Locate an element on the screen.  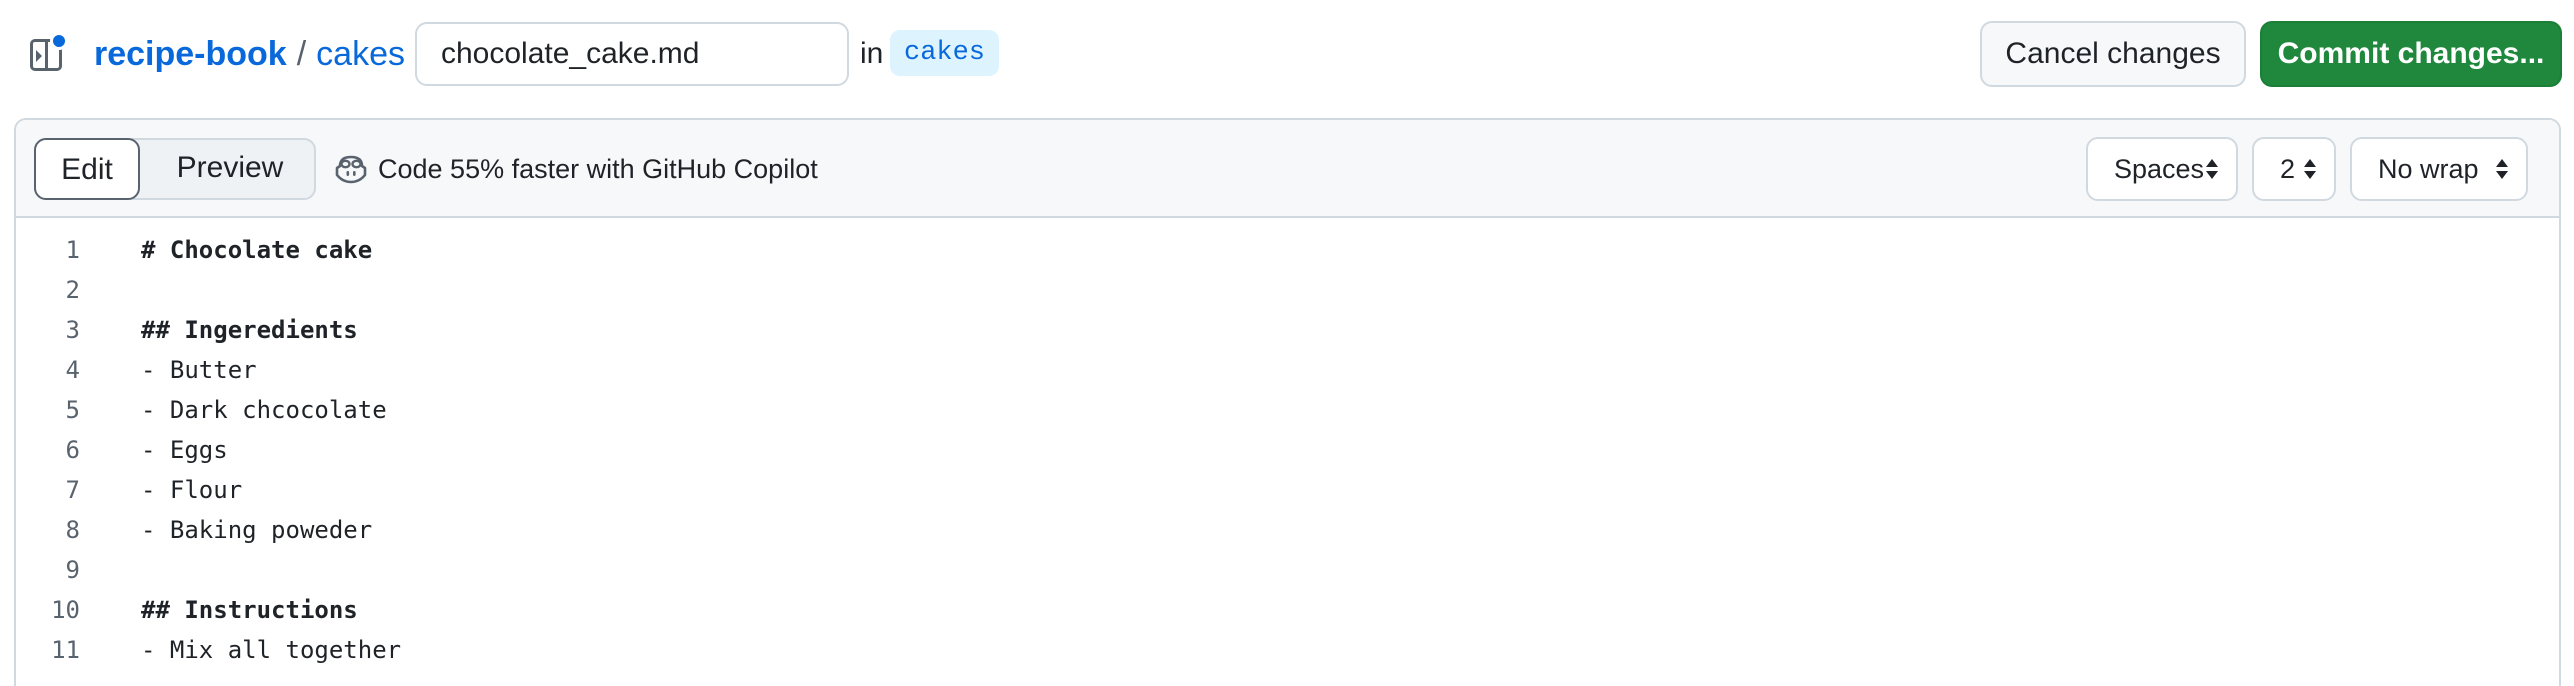
line-content: - Mix all together is located at coordinates (271, 650).